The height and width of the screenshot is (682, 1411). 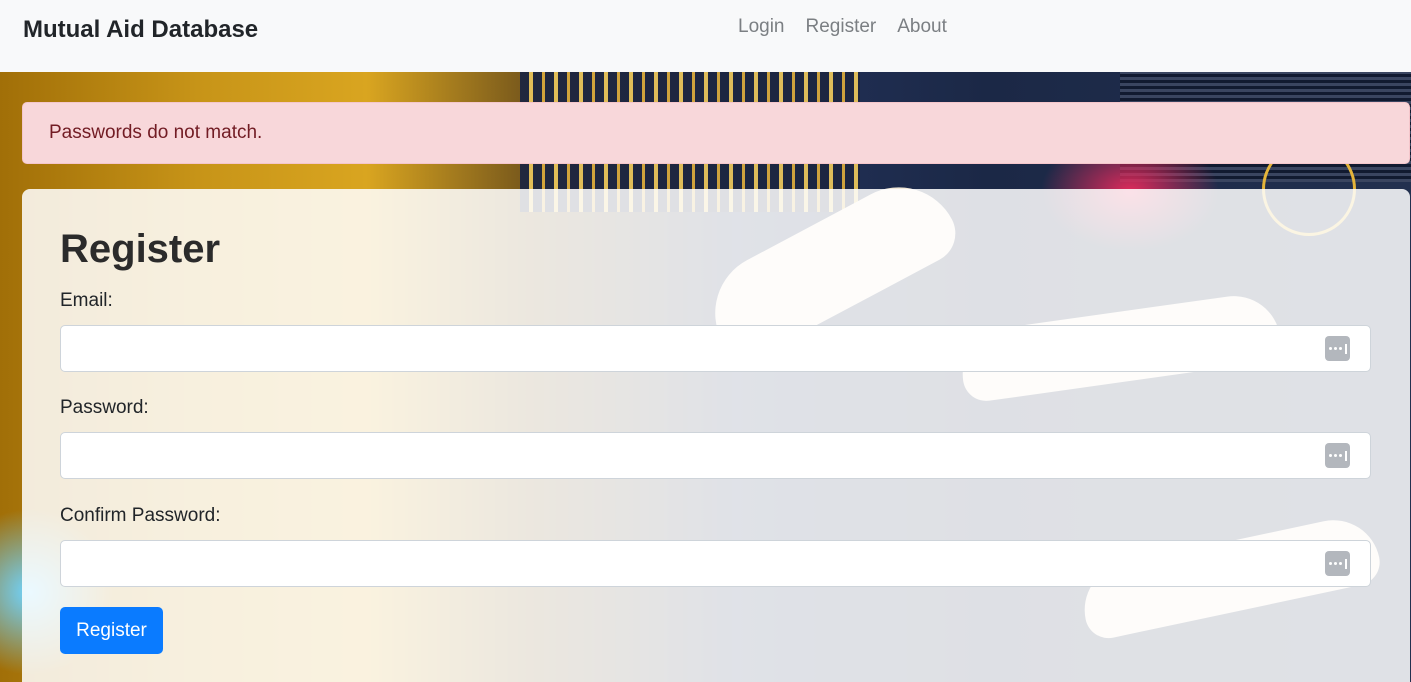 What do you see at coordinates (715, 348) in the screenshot?
I see `email-field` at bounding box center [715, 348].